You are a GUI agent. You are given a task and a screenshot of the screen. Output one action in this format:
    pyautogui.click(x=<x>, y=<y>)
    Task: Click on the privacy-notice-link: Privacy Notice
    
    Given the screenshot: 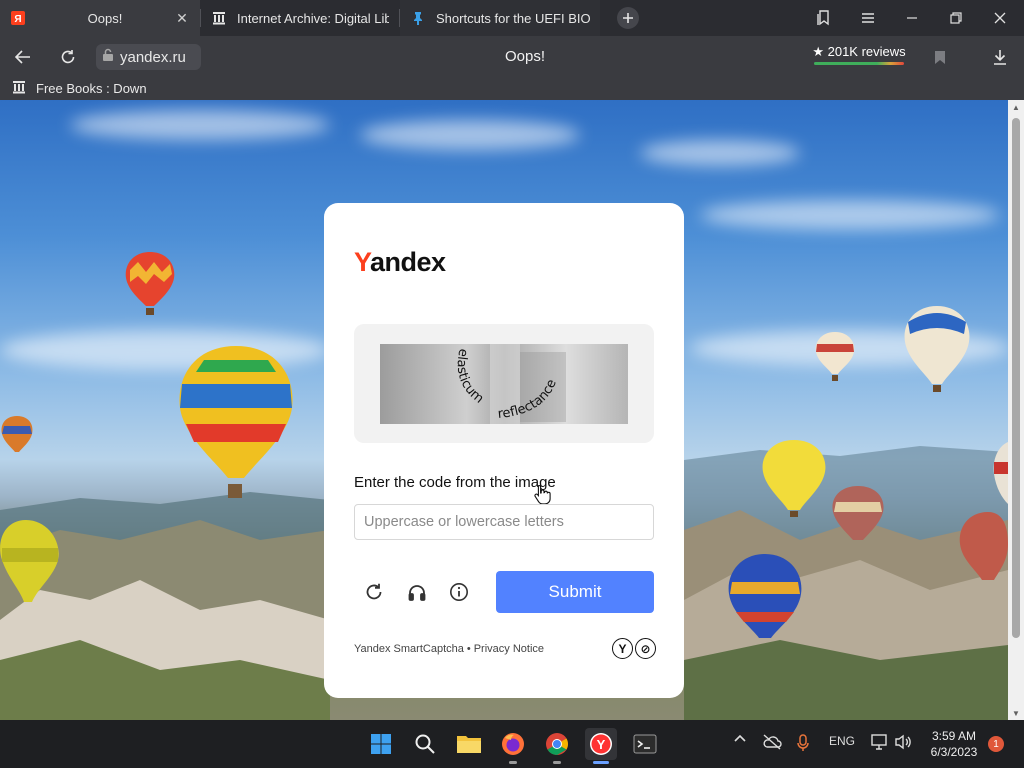 What is the action you would take?
    pyautogui.click(x=509, y=649)
    